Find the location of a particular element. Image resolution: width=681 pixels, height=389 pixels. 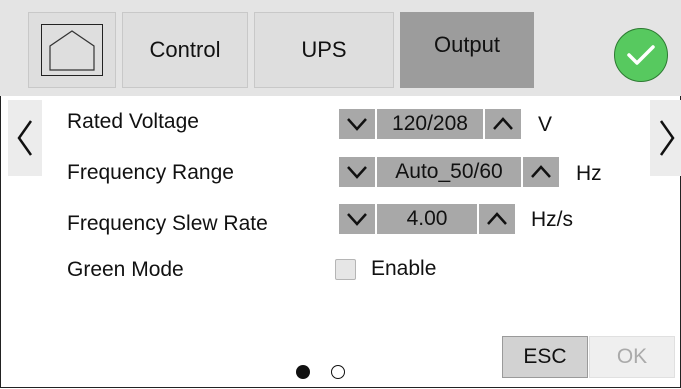

previous-page-button is located at coordinates (25, 138).